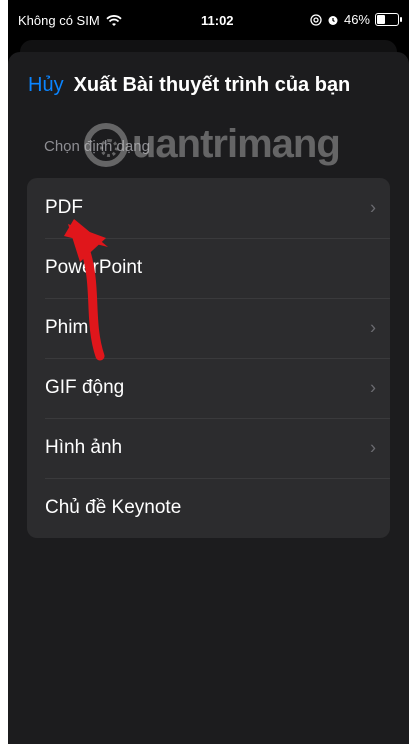 Image resolution: width=417 pixels, height=744 pixels. What do you see at coordinates (212, 85) in the screenshot?
I see `sheet-title: Xuất Bài thuyết trình của bạn` at bounding box center [212, 85].